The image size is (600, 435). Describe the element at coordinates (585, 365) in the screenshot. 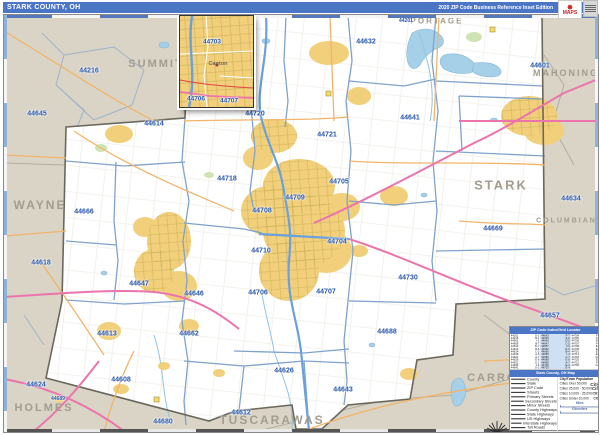

I see `zip-index-row: 44730G-5` at that location.